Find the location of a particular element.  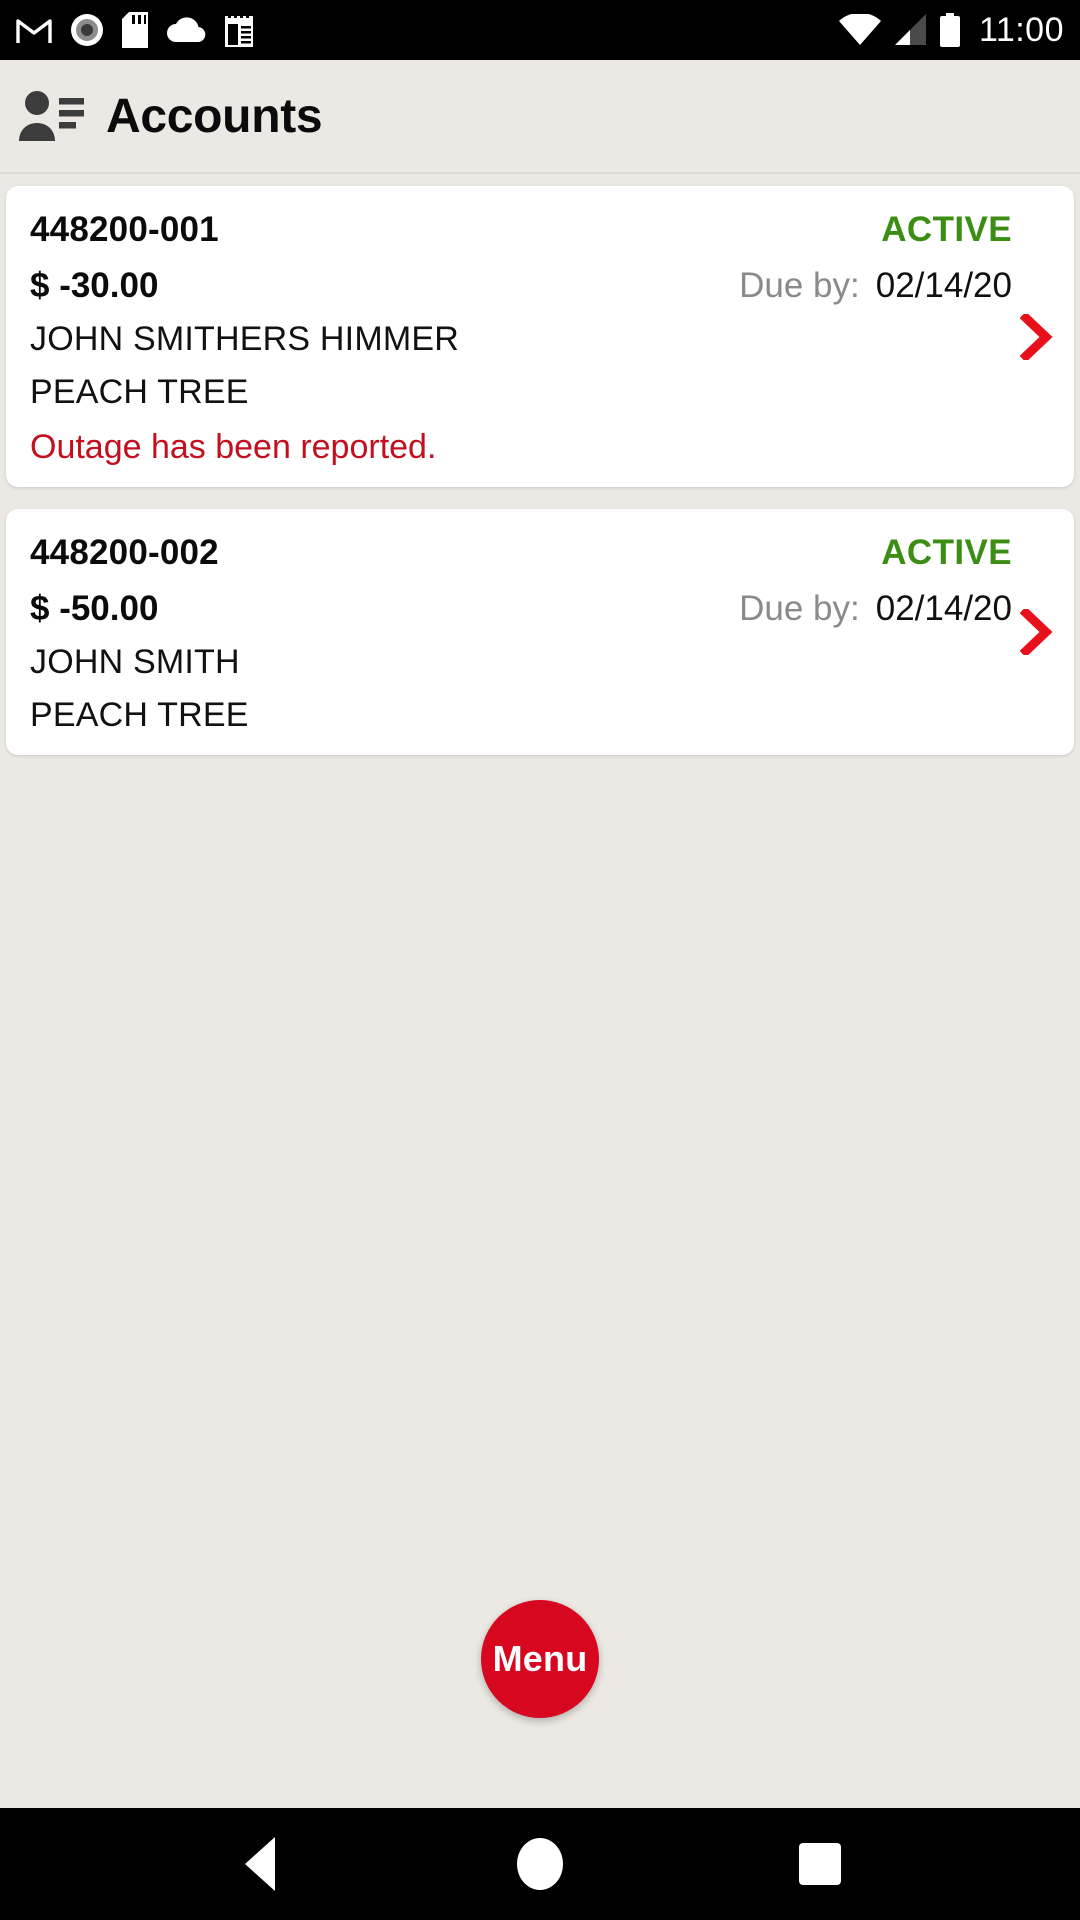

account-card-amount-row: $ -50.00 Due by: 02/14/20 is located at coordinates (540, 601).